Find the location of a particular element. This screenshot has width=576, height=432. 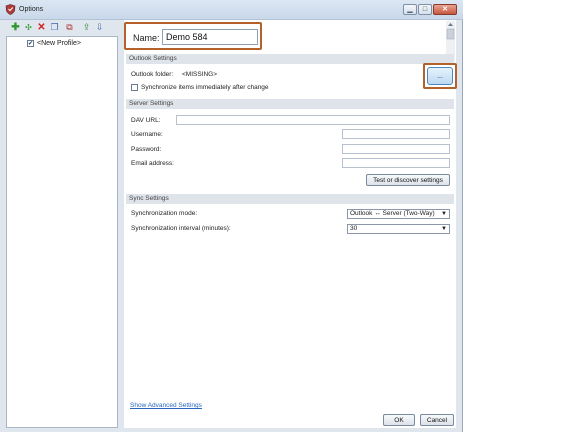

dav-url-input is located at coordinates (313, 120).